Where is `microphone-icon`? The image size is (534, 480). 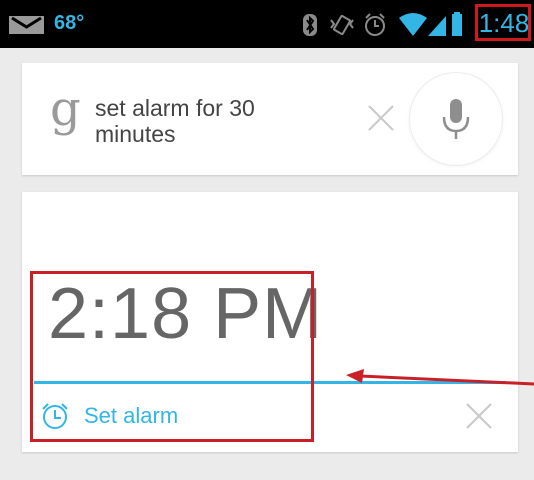
microphone-icon is located at coordinates (456, 119).